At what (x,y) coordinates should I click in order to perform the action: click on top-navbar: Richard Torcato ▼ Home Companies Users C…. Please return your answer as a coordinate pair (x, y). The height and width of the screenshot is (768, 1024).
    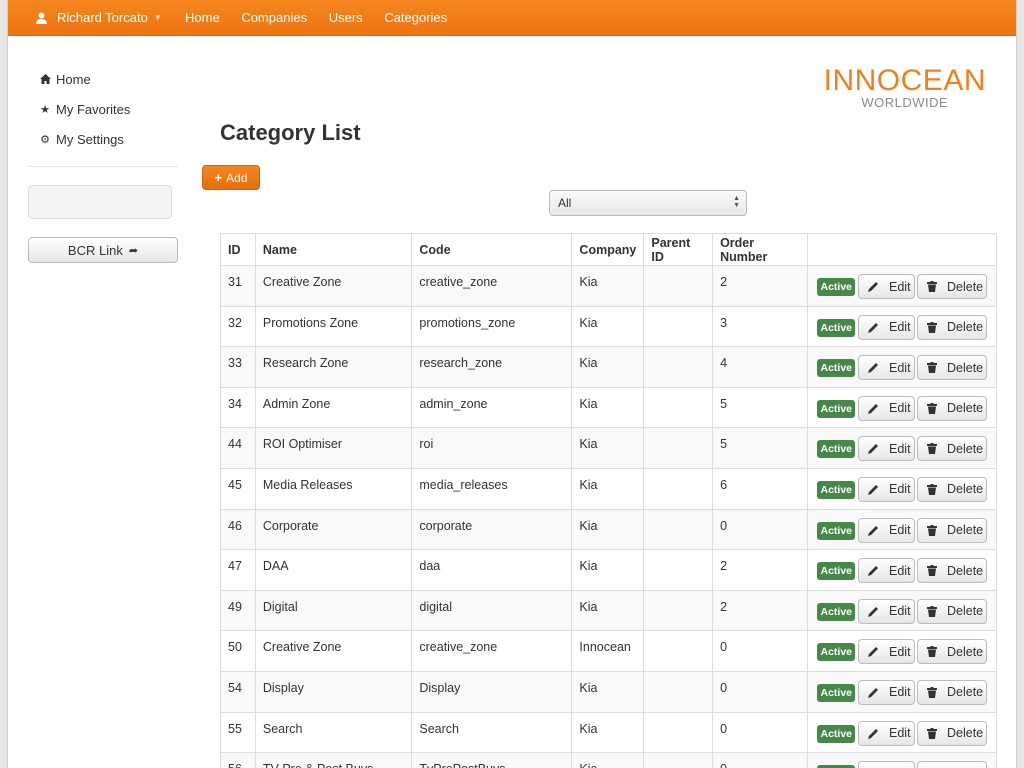
    Looking at the image, I should click on (512, 18).